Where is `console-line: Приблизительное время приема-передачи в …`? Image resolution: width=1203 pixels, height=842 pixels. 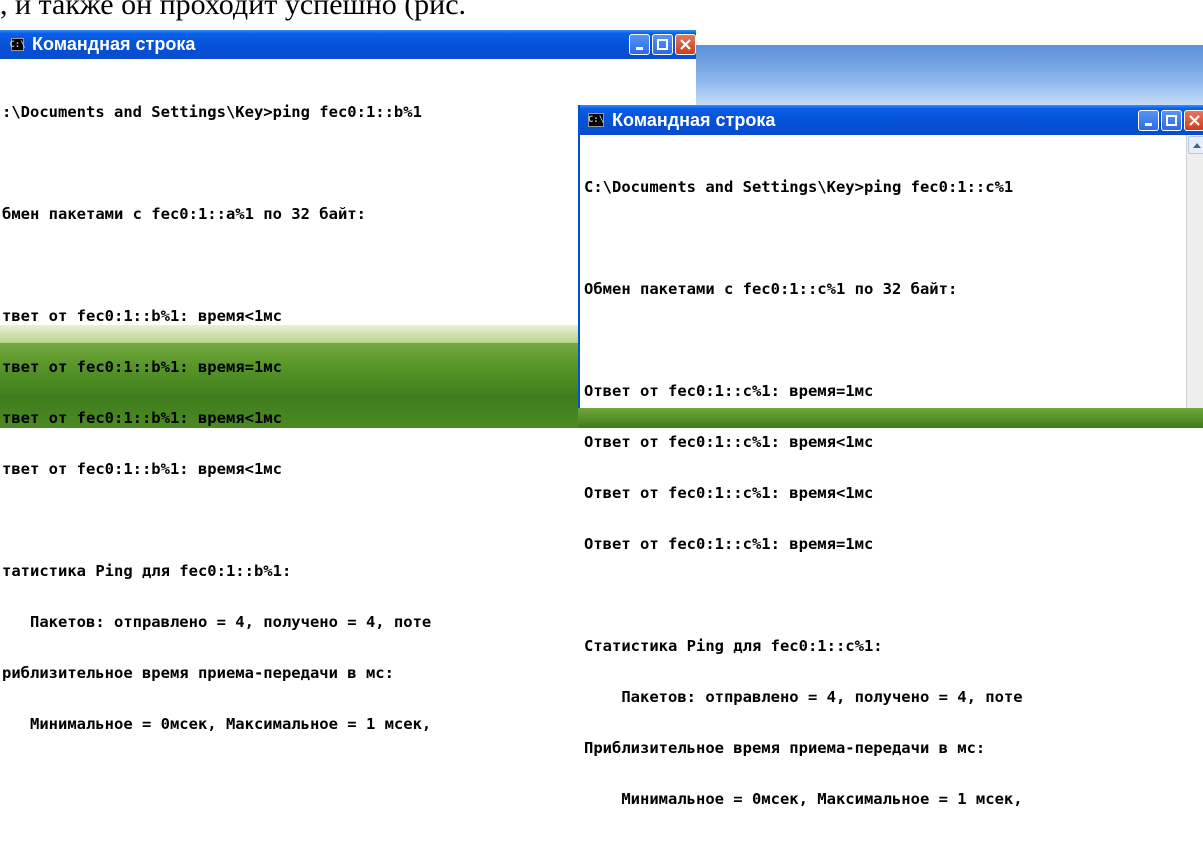 console-line: Приблизительное время приема-передачи в … is located at coordinates (785, 748).